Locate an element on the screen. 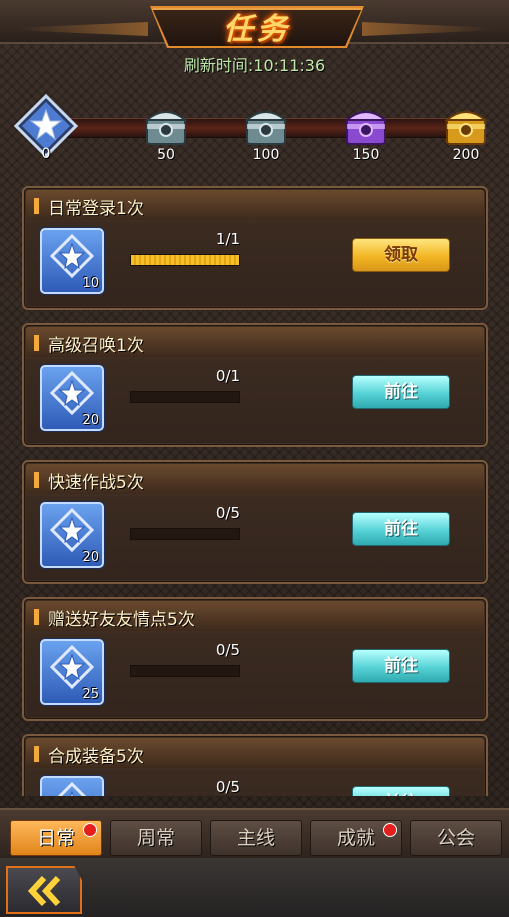 This screenshot has width=509, height=917. task-name: 合成装备5次 is located at coordinates (96, 757).